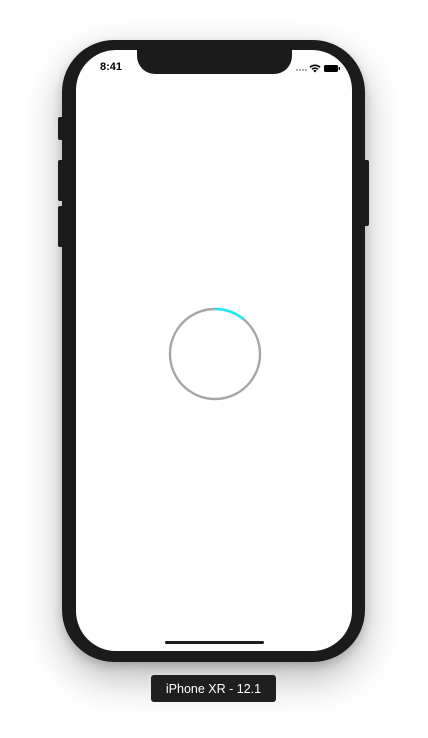 The image size is (428, 738). What do you see at coordinates (332, 68) in the screenshot?
I see `battery-icon` at bounding box center [332, 68].